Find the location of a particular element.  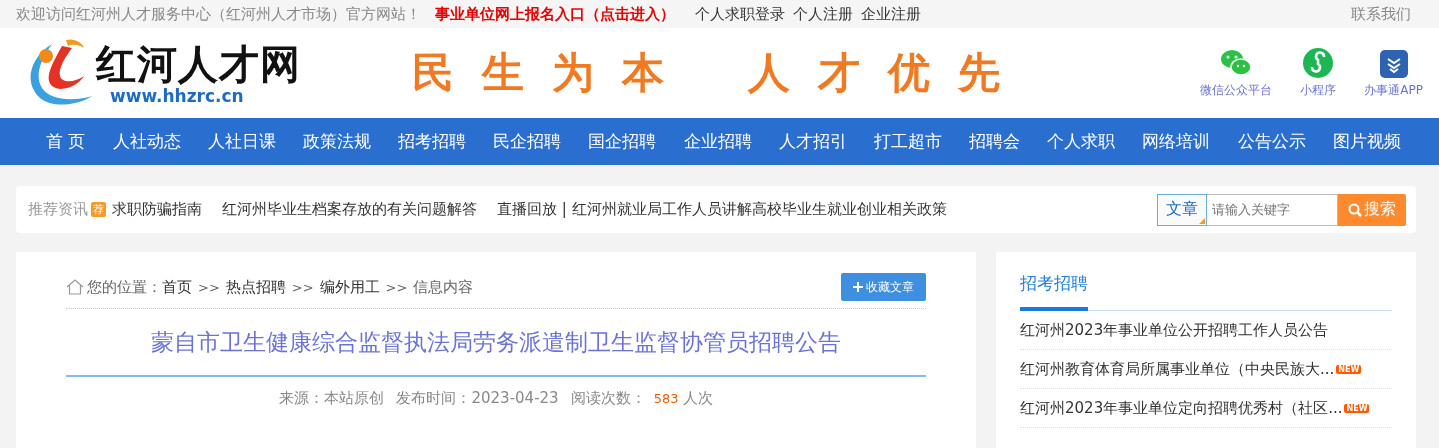

nav-item: 招考招聘 is located at coordinates (432, 141).